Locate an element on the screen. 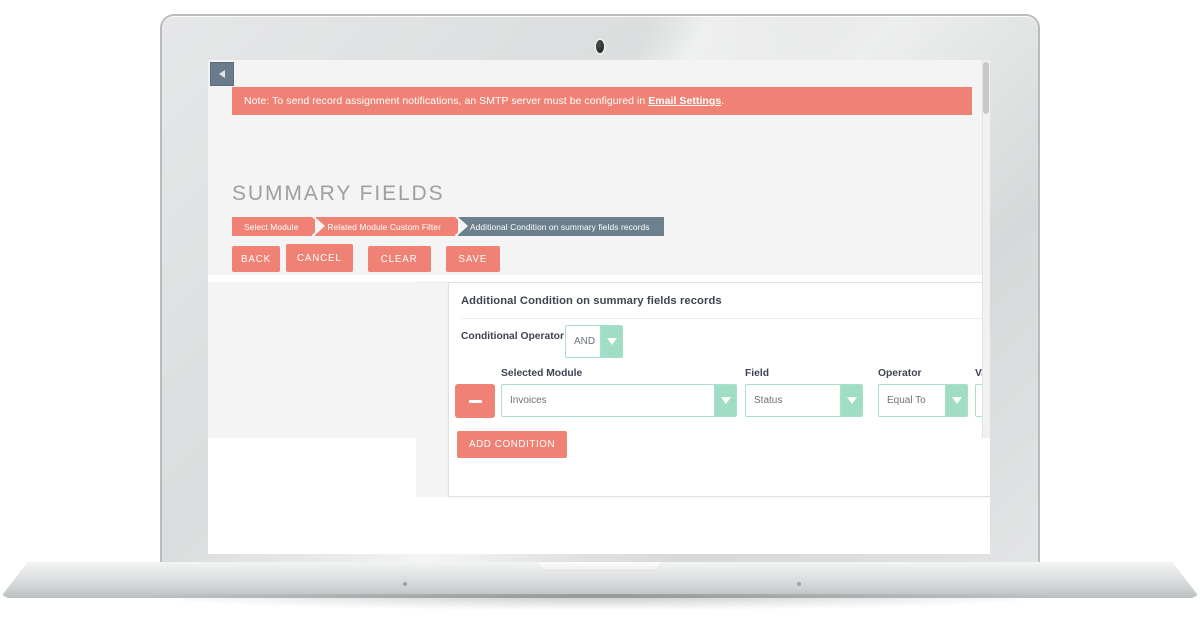  sidebar-collapse-toggle is located at coordinates (222, 74).